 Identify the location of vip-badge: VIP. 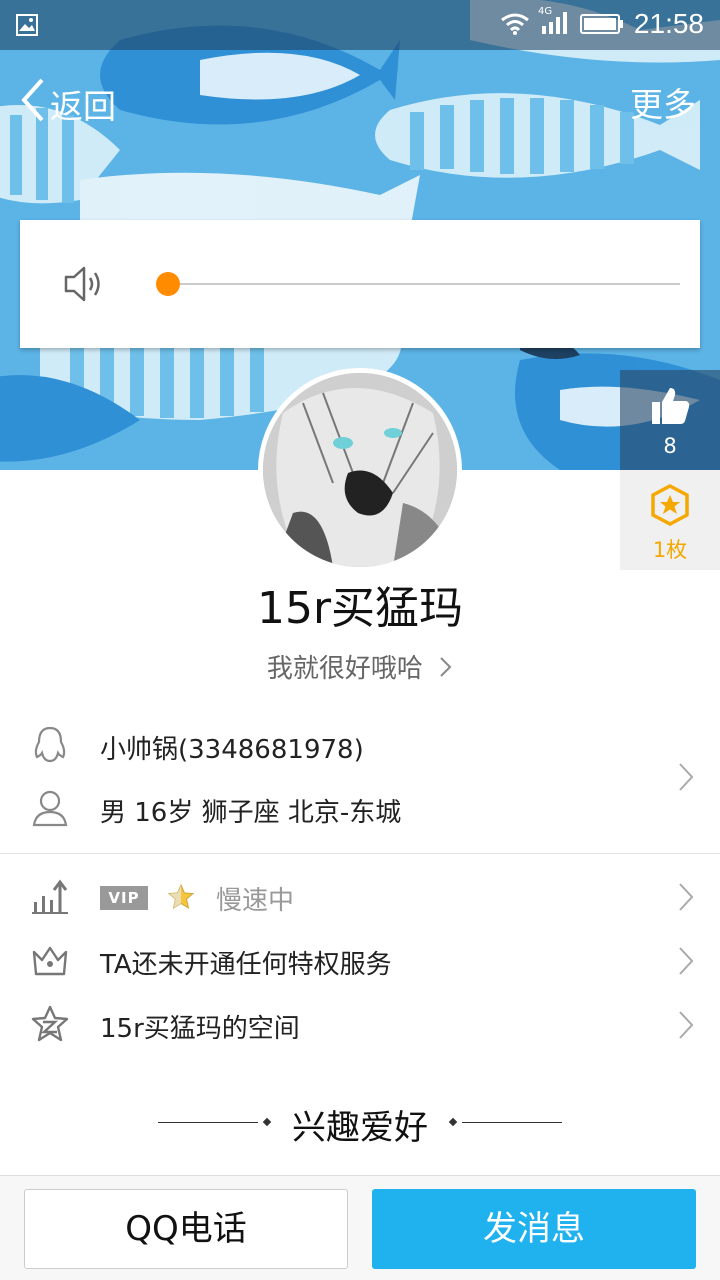
(124, 898).